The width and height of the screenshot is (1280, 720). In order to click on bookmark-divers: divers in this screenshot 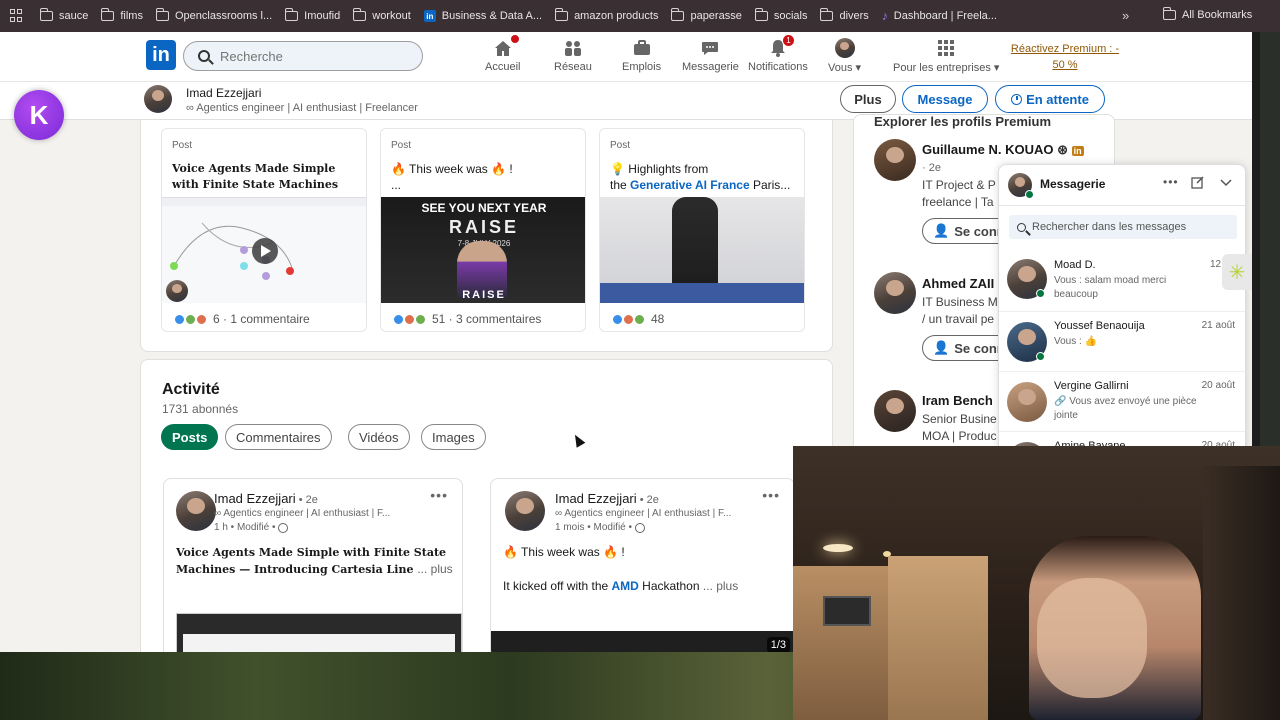, I will do `click(844, 15)`.